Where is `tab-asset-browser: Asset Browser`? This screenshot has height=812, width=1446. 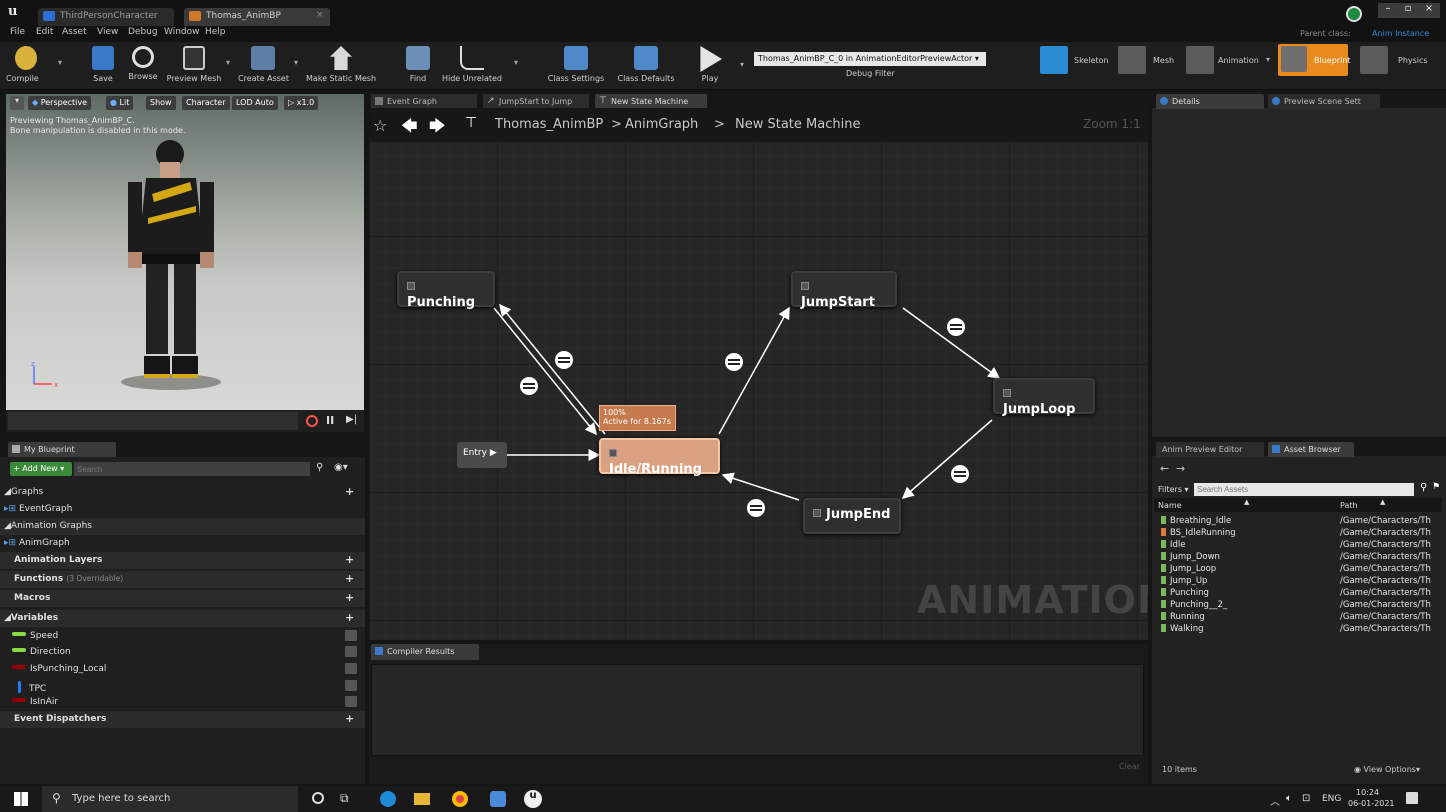
tab-asset-browser: Asset Browser is located at coordinates (1311, 449).